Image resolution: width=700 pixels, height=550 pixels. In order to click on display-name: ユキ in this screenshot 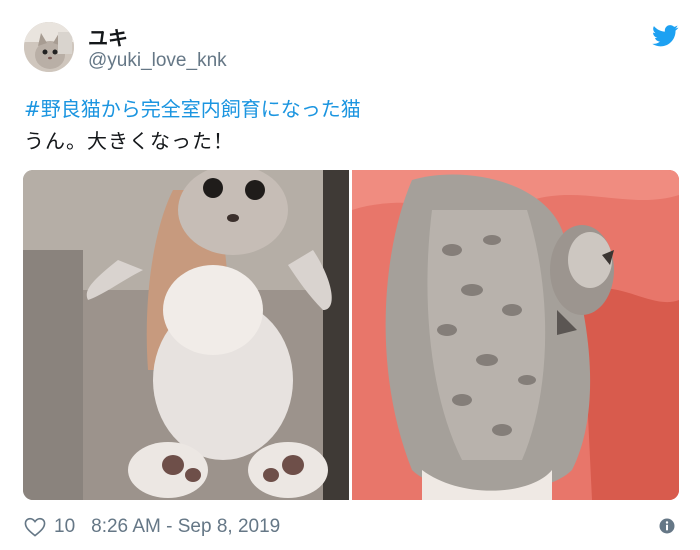, I will do `click(108, 36)`.